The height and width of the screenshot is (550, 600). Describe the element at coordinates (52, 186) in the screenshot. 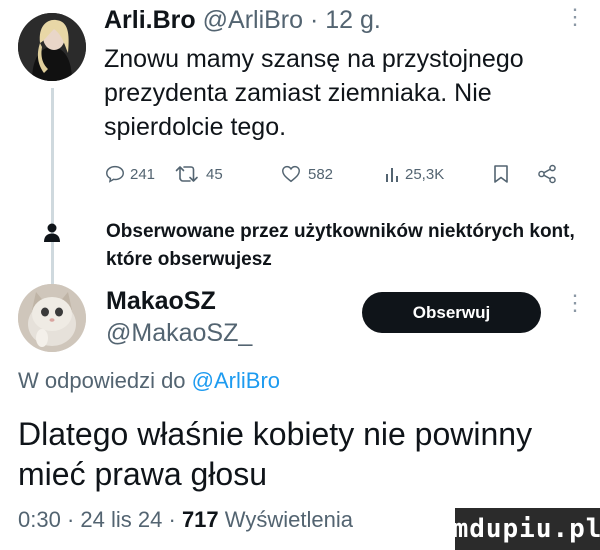

I see `thread-line` at that location.